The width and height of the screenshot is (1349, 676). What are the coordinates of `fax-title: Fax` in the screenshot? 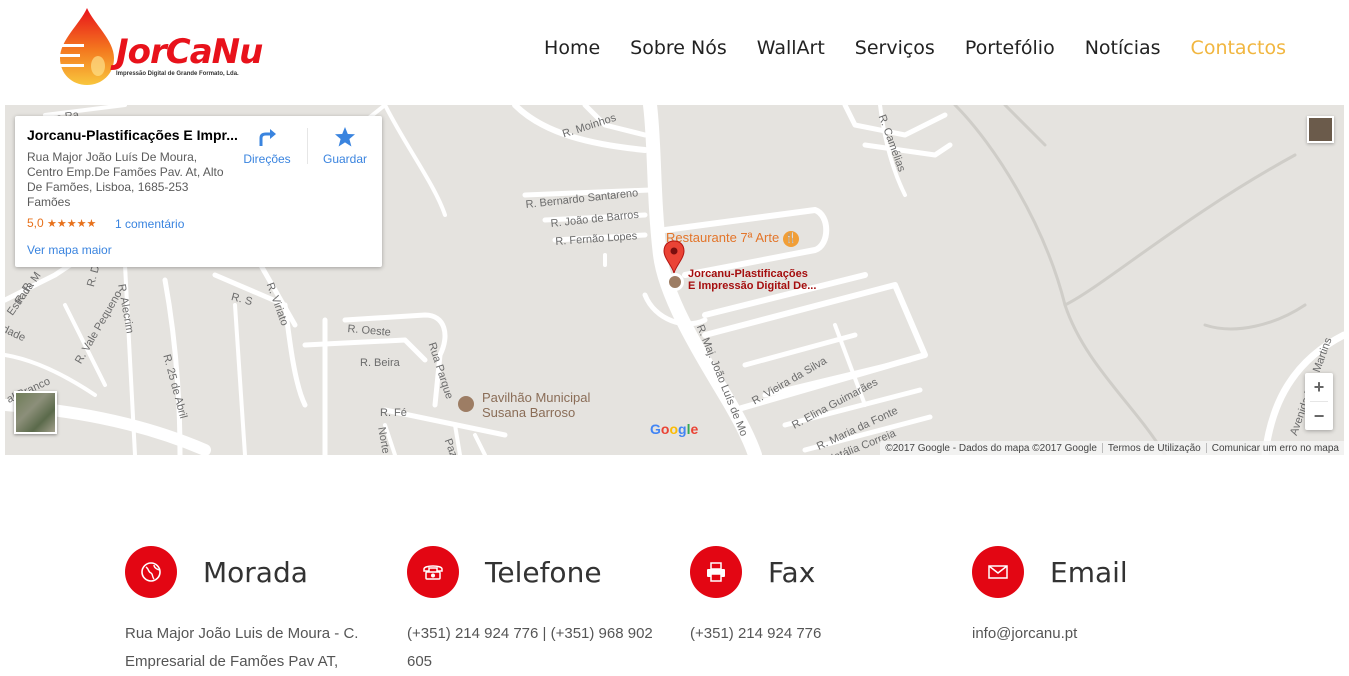 It's located at (792, 572).